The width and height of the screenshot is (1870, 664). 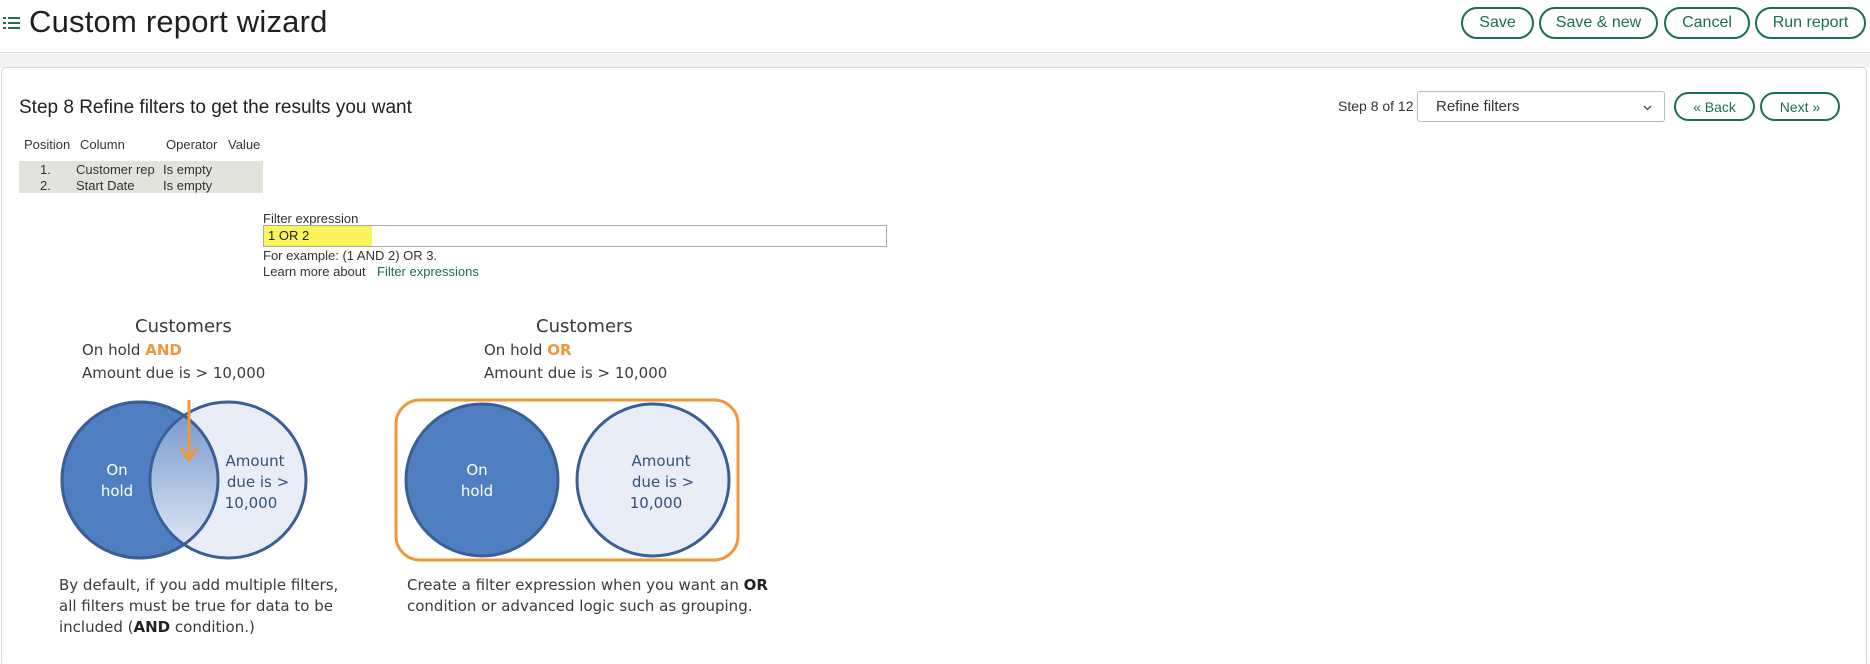 What do you see at coordinates (663, 482) in the screenshot?
I see `or-right-text-2: due is >` at bounding box center [663, 482].